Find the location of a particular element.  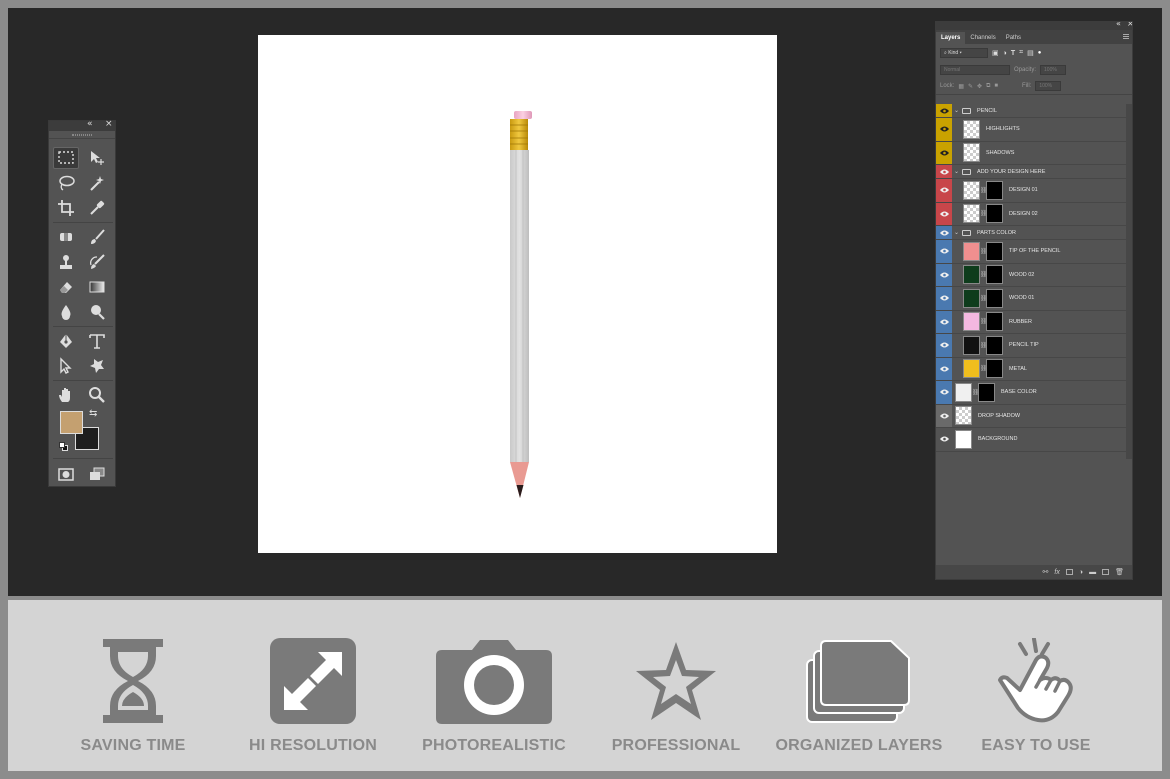

dodge-tool-icon is located at coordinates (97, 312).